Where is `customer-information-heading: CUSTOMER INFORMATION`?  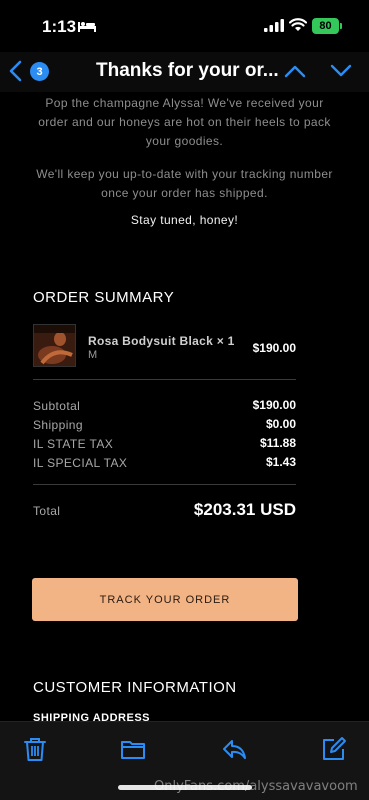 customer-information-heading: CUSTOMER INFORMATION is located at coordinates (135, 687).